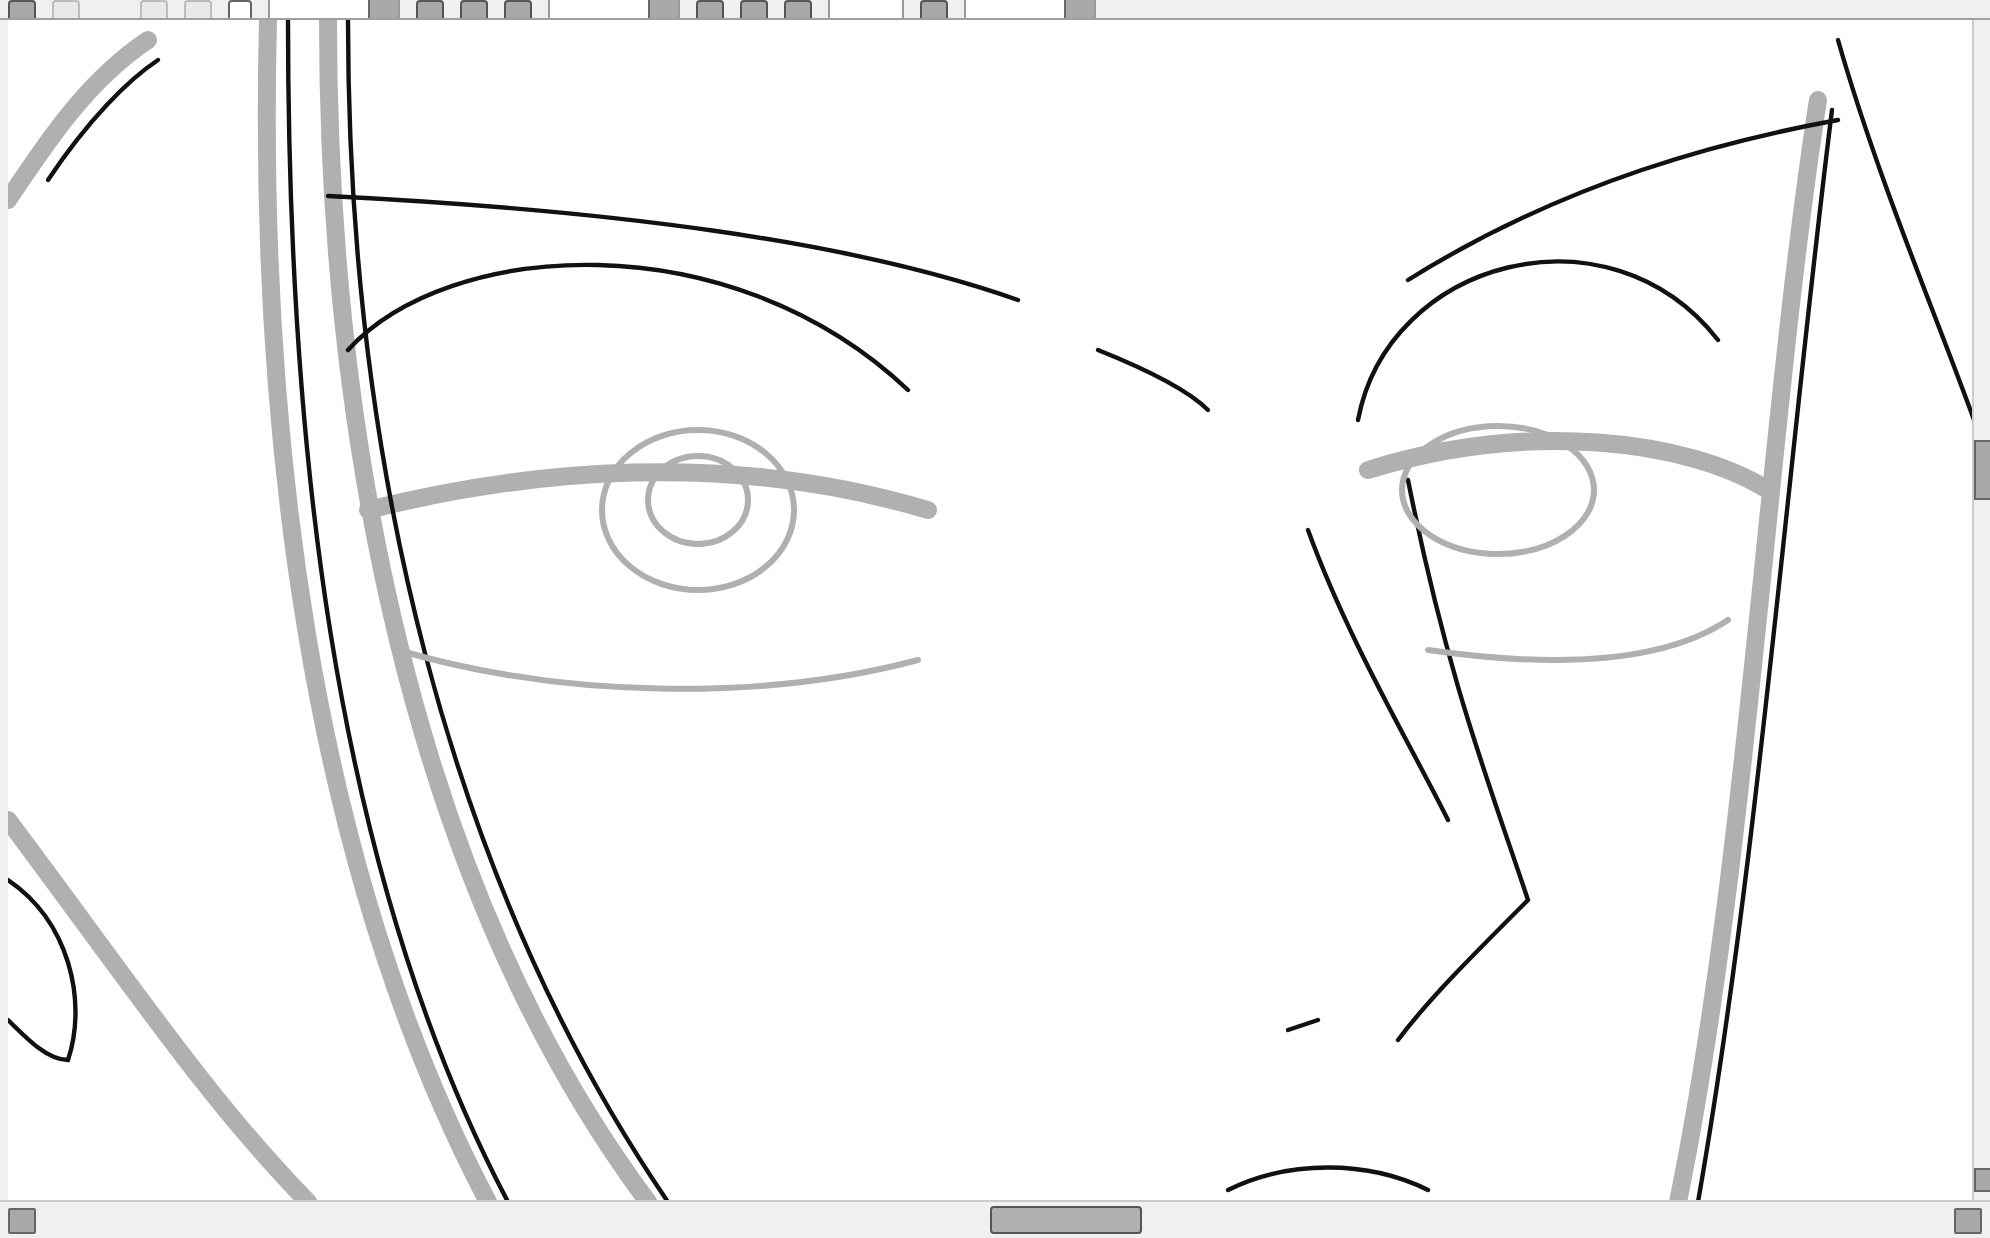 The width and height of the screenshot is (1990, 1238). What do you see at coordinates (22, 1220) in the screenshot?
I see `scroll-left-button` at bounding box center [22, 1220].